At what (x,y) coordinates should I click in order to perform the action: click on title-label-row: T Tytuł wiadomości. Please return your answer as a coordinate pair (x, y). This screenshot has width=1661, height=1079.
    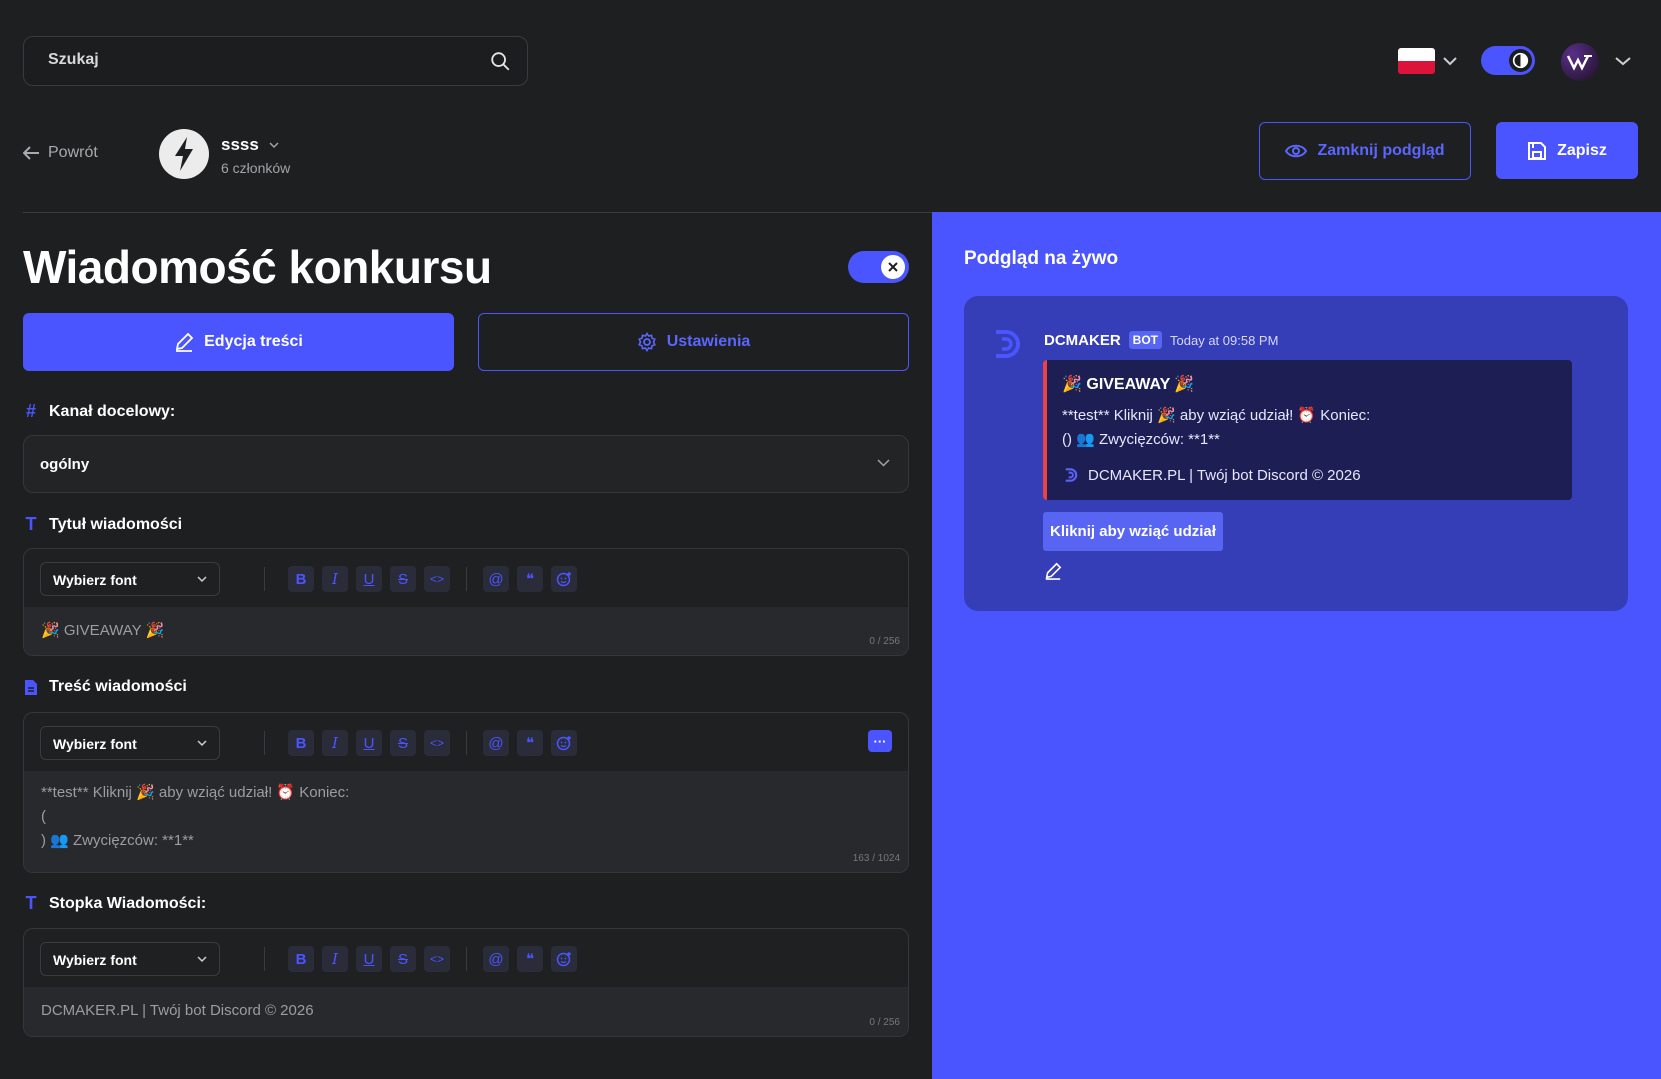
    Looking at the image, I should click on (103, 524).